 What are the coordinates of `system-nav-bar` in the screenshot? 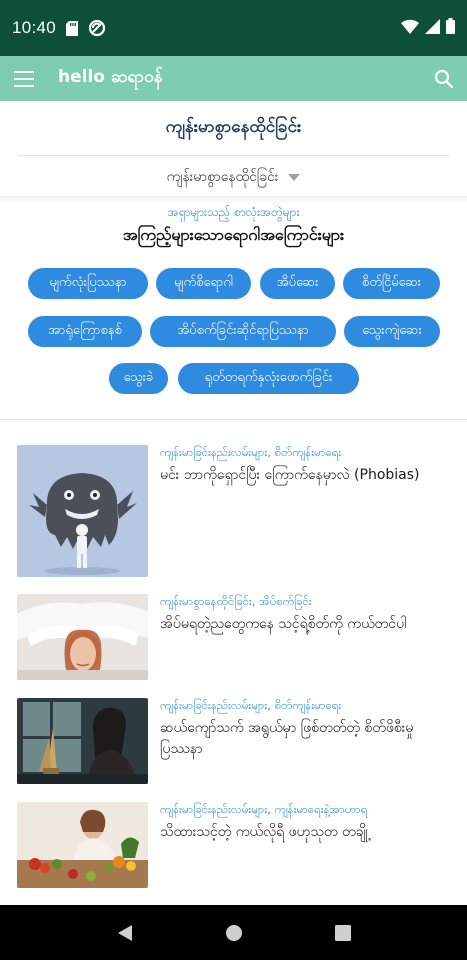 It's located at (233, 932).